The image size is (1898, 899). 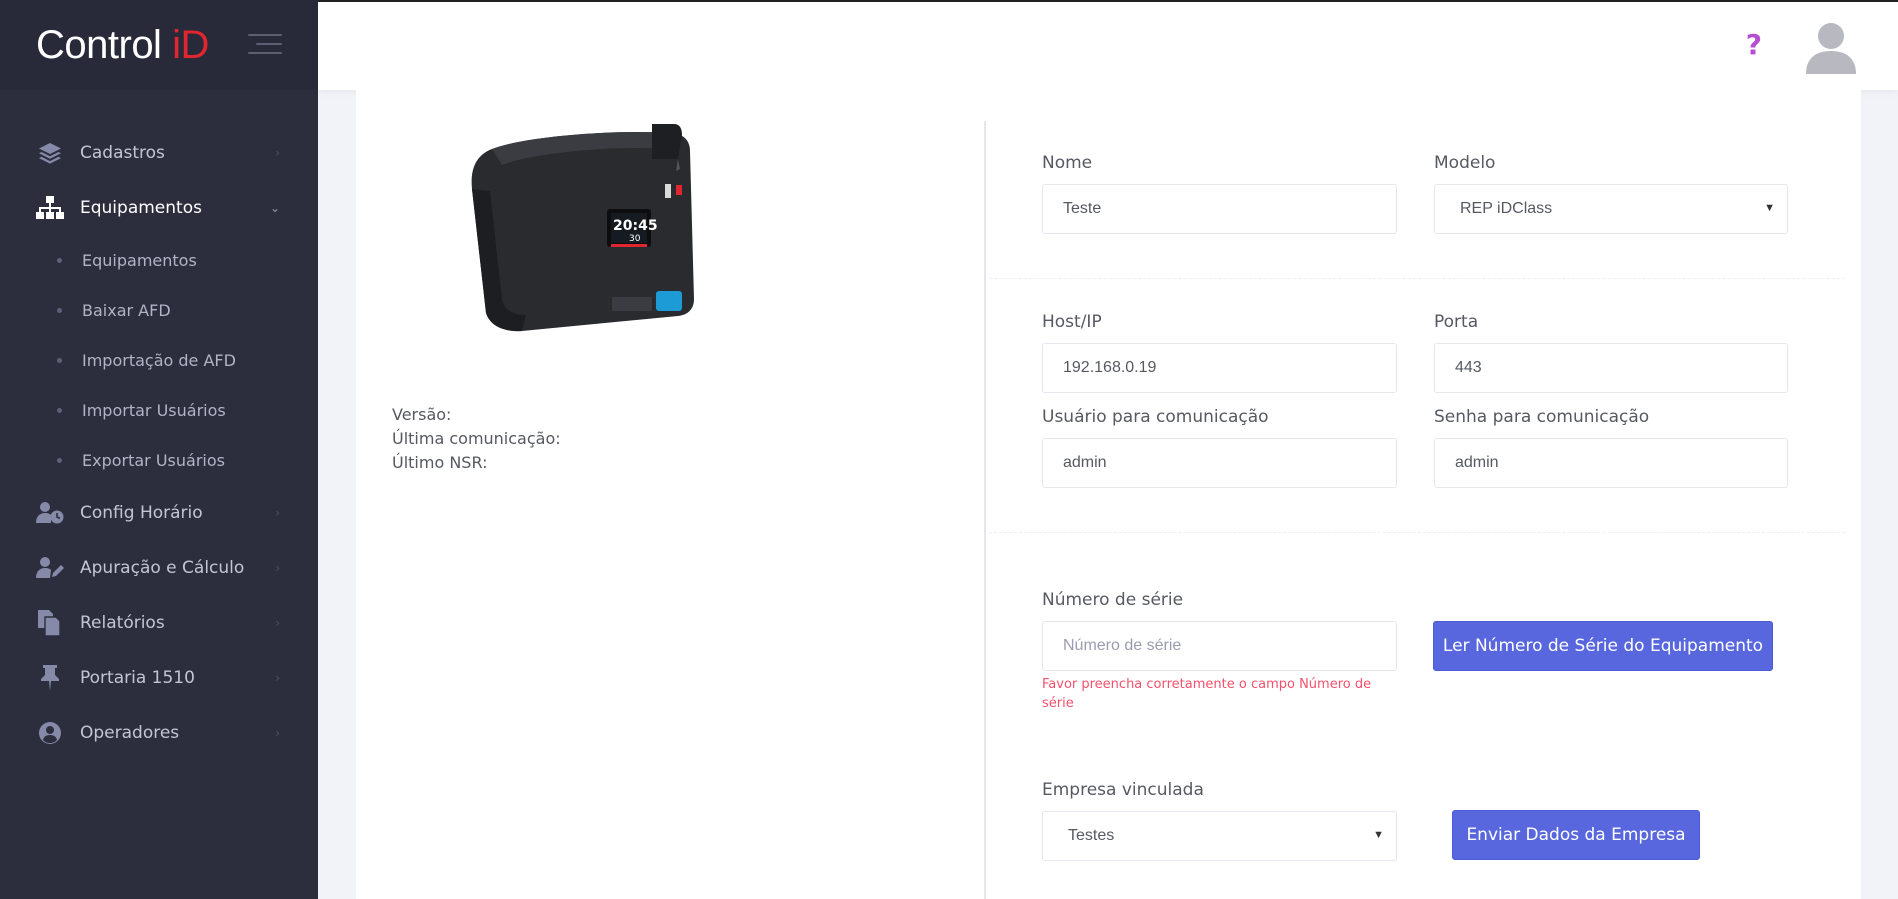 I want to click on sidebar-item-config-horario: Config Horário ›, so click(x=159, y=512).